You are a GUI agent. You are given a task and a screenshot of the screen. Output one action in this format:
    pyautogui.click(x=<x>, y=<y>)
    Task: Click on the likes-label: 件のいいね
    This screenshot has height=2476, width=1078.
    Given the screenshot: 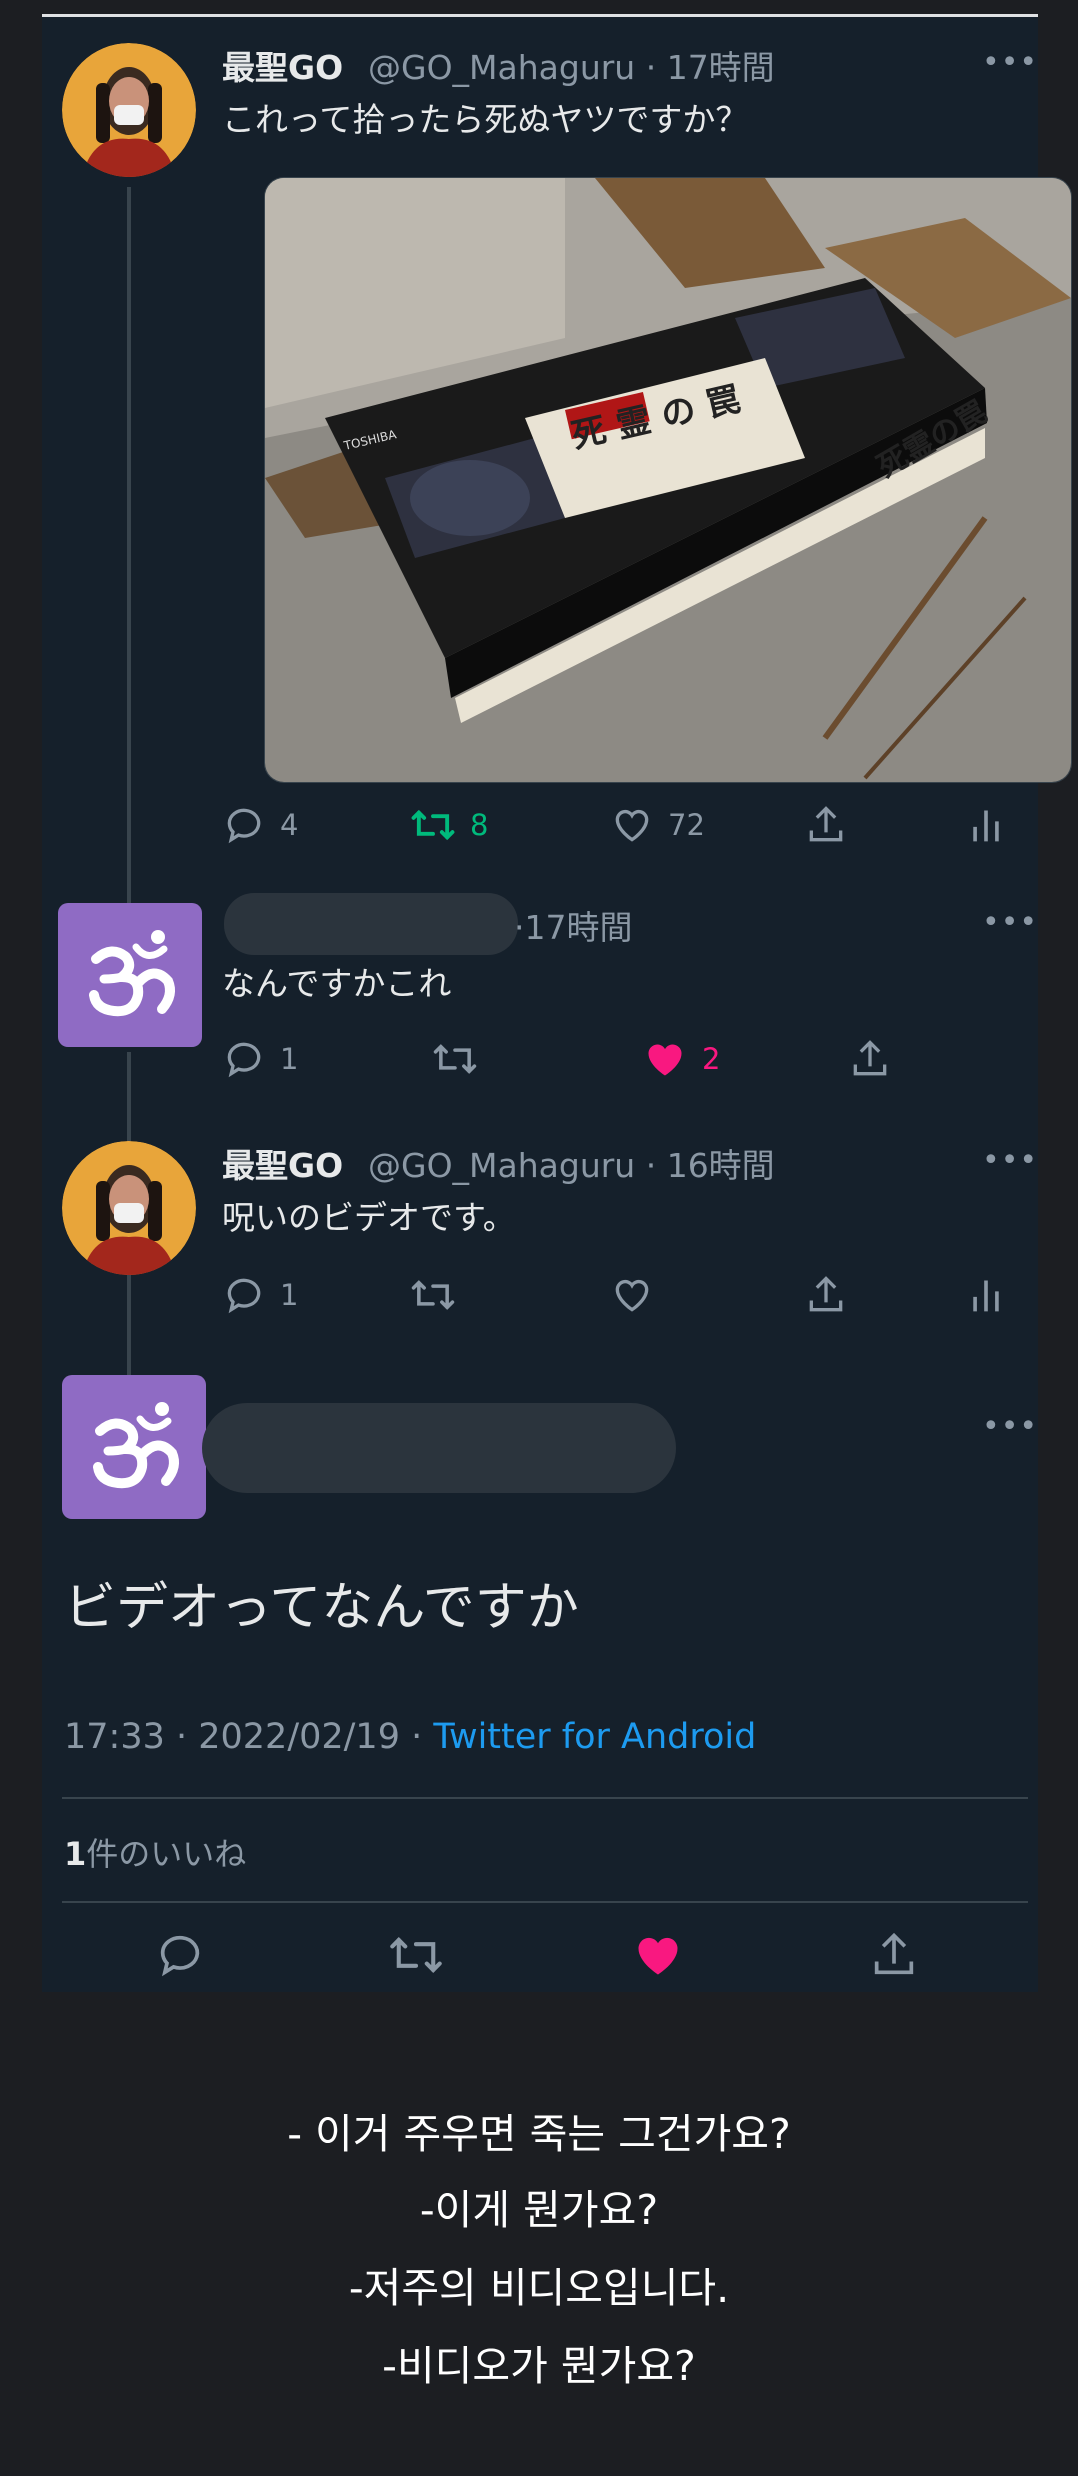 What is the action you would take?
    pyautogui.click(x=166, y=1854)
    